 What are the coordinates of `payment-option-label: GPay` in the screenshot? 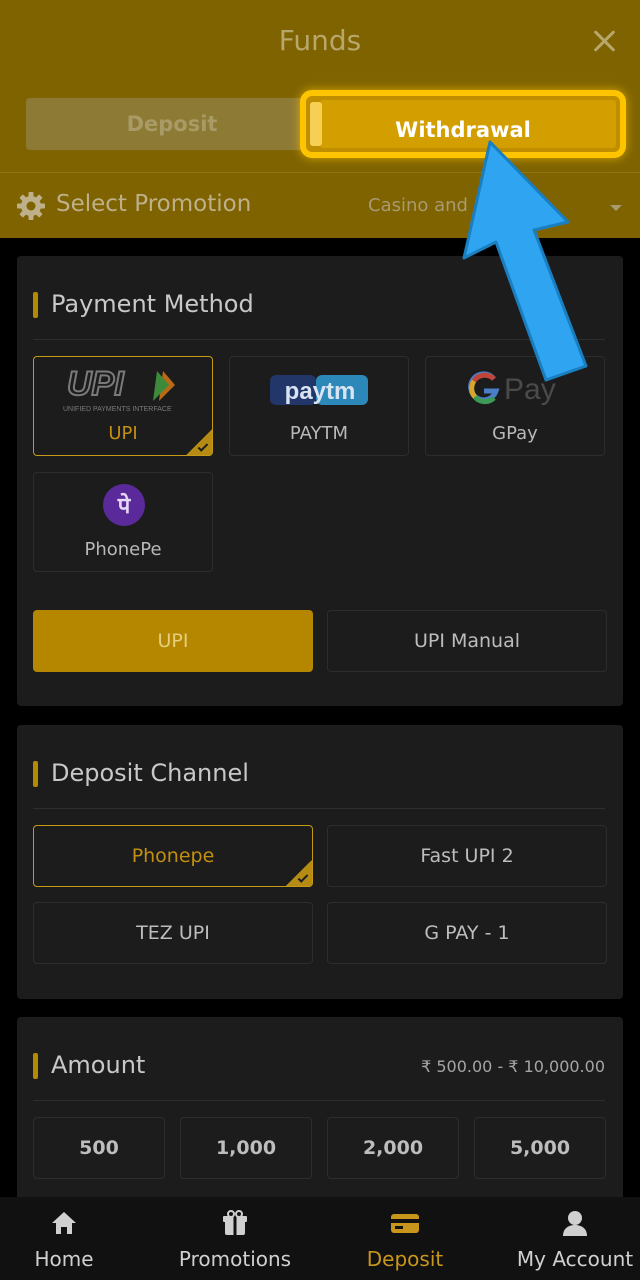 It's located at (515, 433).